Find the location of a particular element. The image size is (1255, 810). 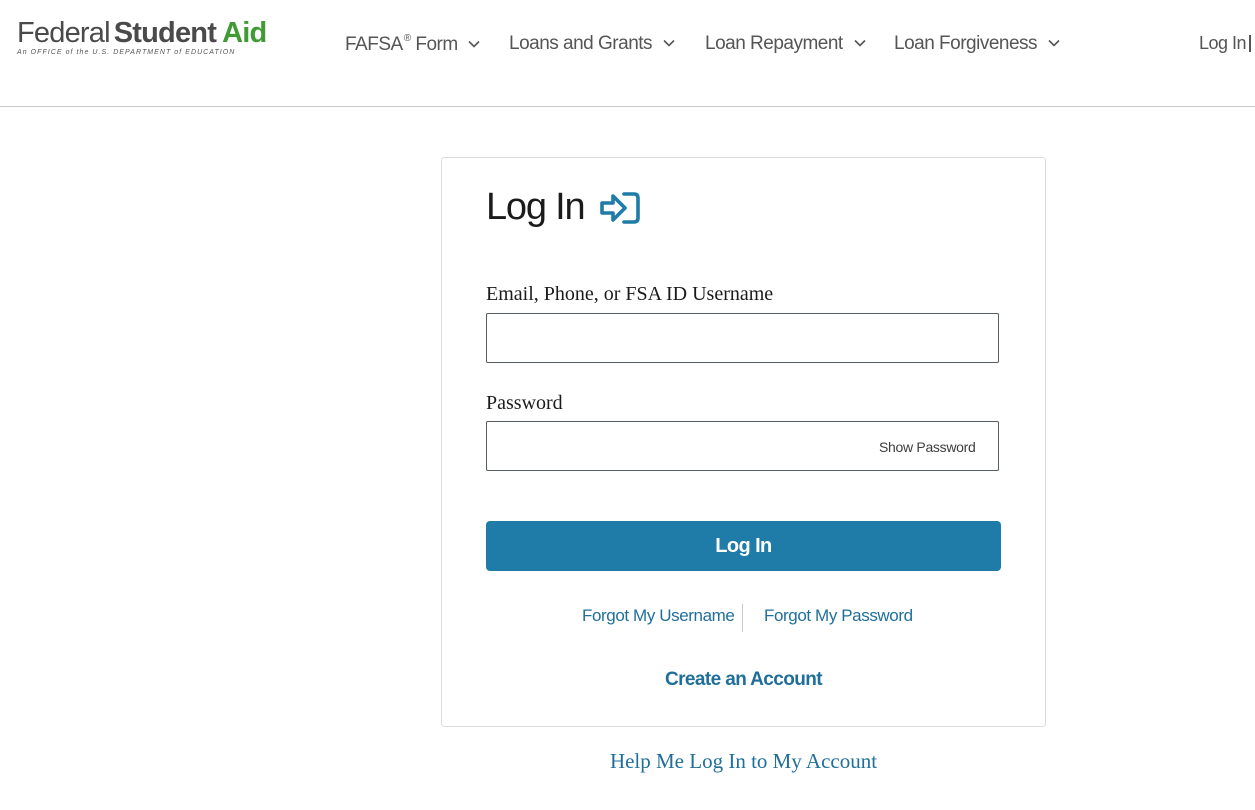

logo-word-student: Student is located at coordinates (165, 33).